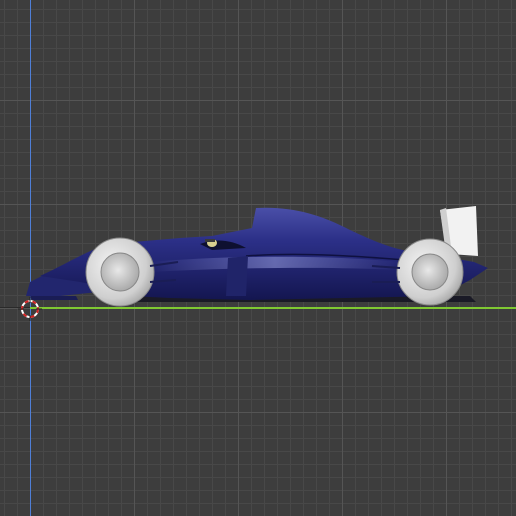 The width and height of the screenshot is (516, 516). Describe the element at coordinates (430, 272) in the screenshot. I see `rear-wheel` at that location.